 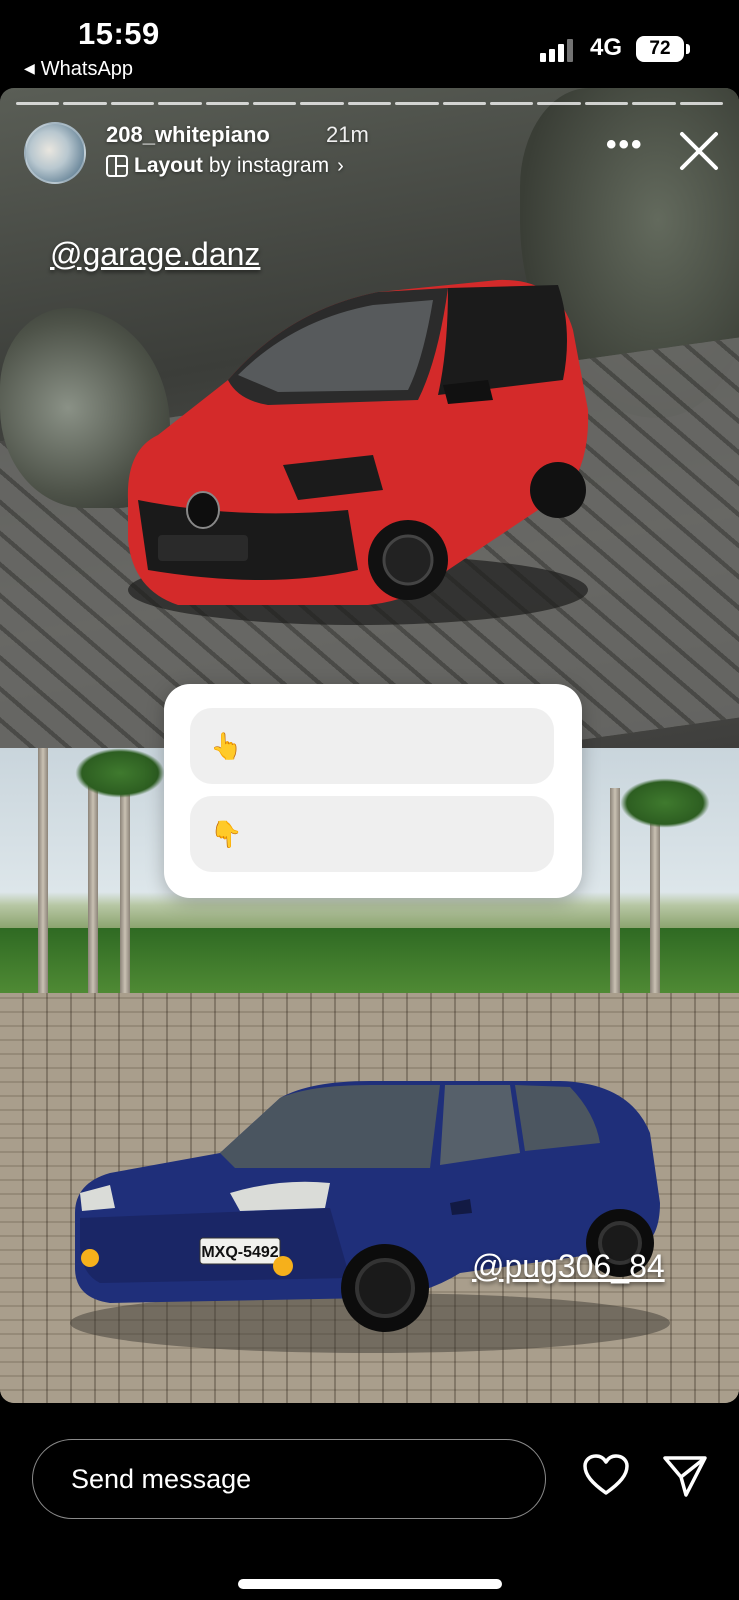 What do you see at coordinates (369, 960) in the screenshot?
I see `hedge` at bounding box center [369, 960].